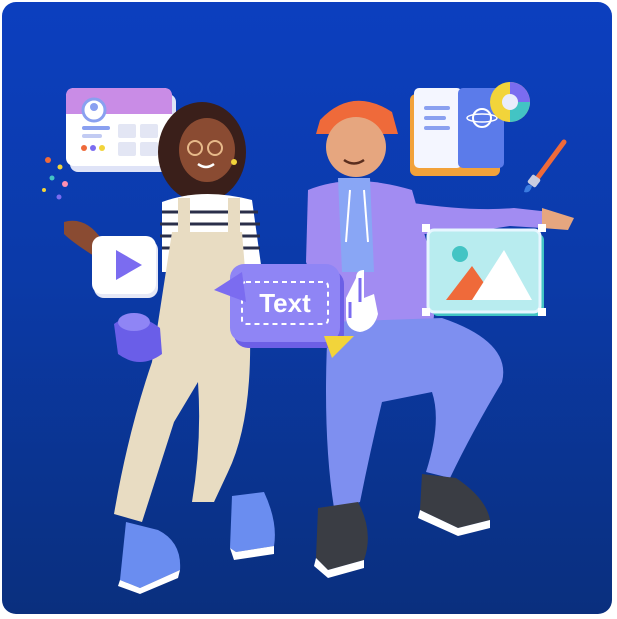 The width and height of the screenshot is (617, 619). I want to click on color-wheel-icon, so click(510, 102).